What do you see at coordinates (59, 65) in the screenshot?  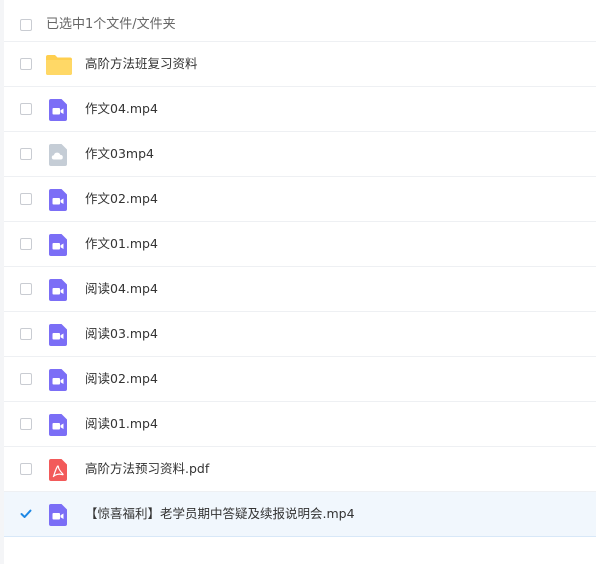 I see `folder-icon` at bounding box center [59, 65].